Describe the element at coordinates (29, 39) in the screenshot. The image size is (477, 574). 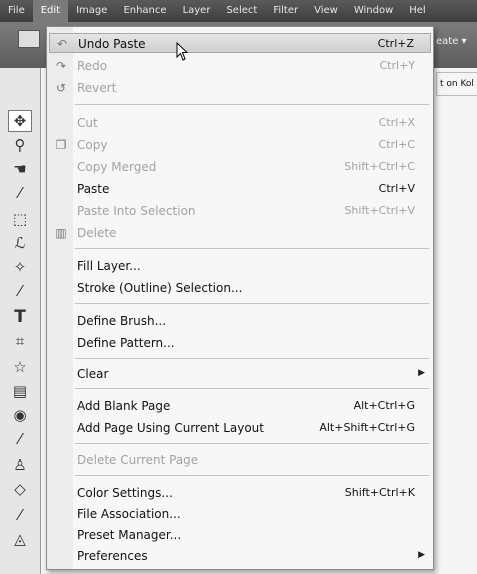
I see `options-button` at that location.